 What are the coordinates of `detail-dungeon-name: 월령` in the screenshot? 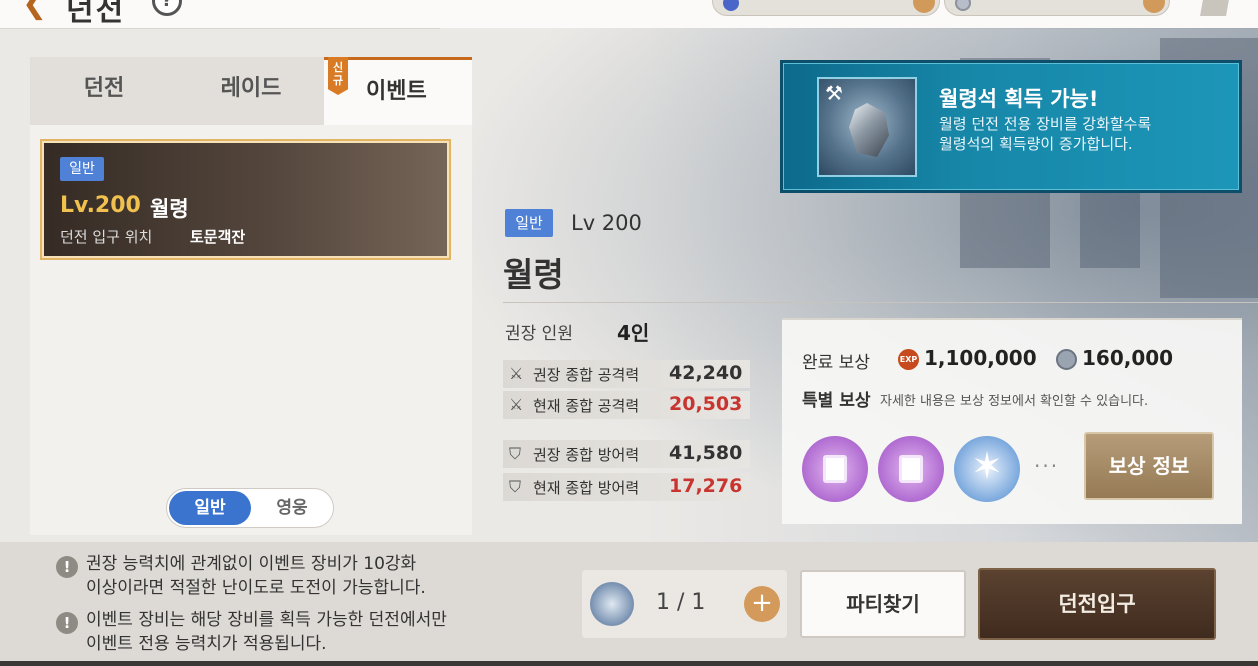 It's located at (533, 274).